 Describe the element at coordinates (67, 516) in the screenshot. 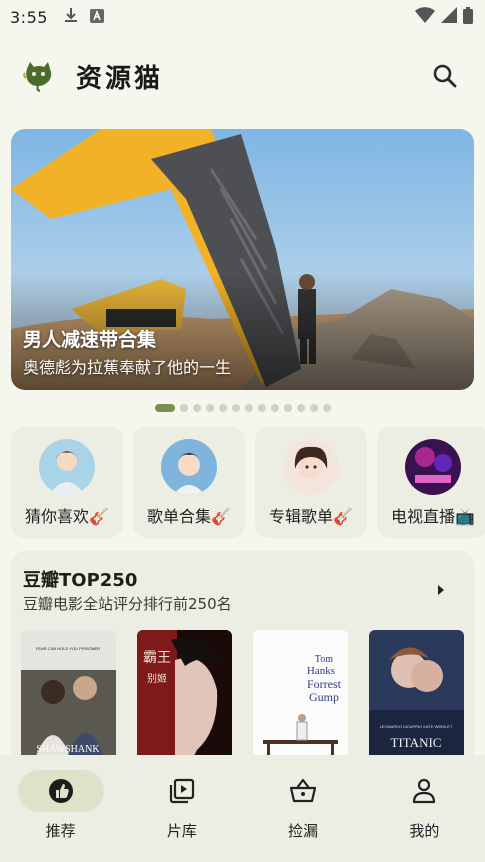

I see `category-label: 猜你喜欢🎸` at that location.